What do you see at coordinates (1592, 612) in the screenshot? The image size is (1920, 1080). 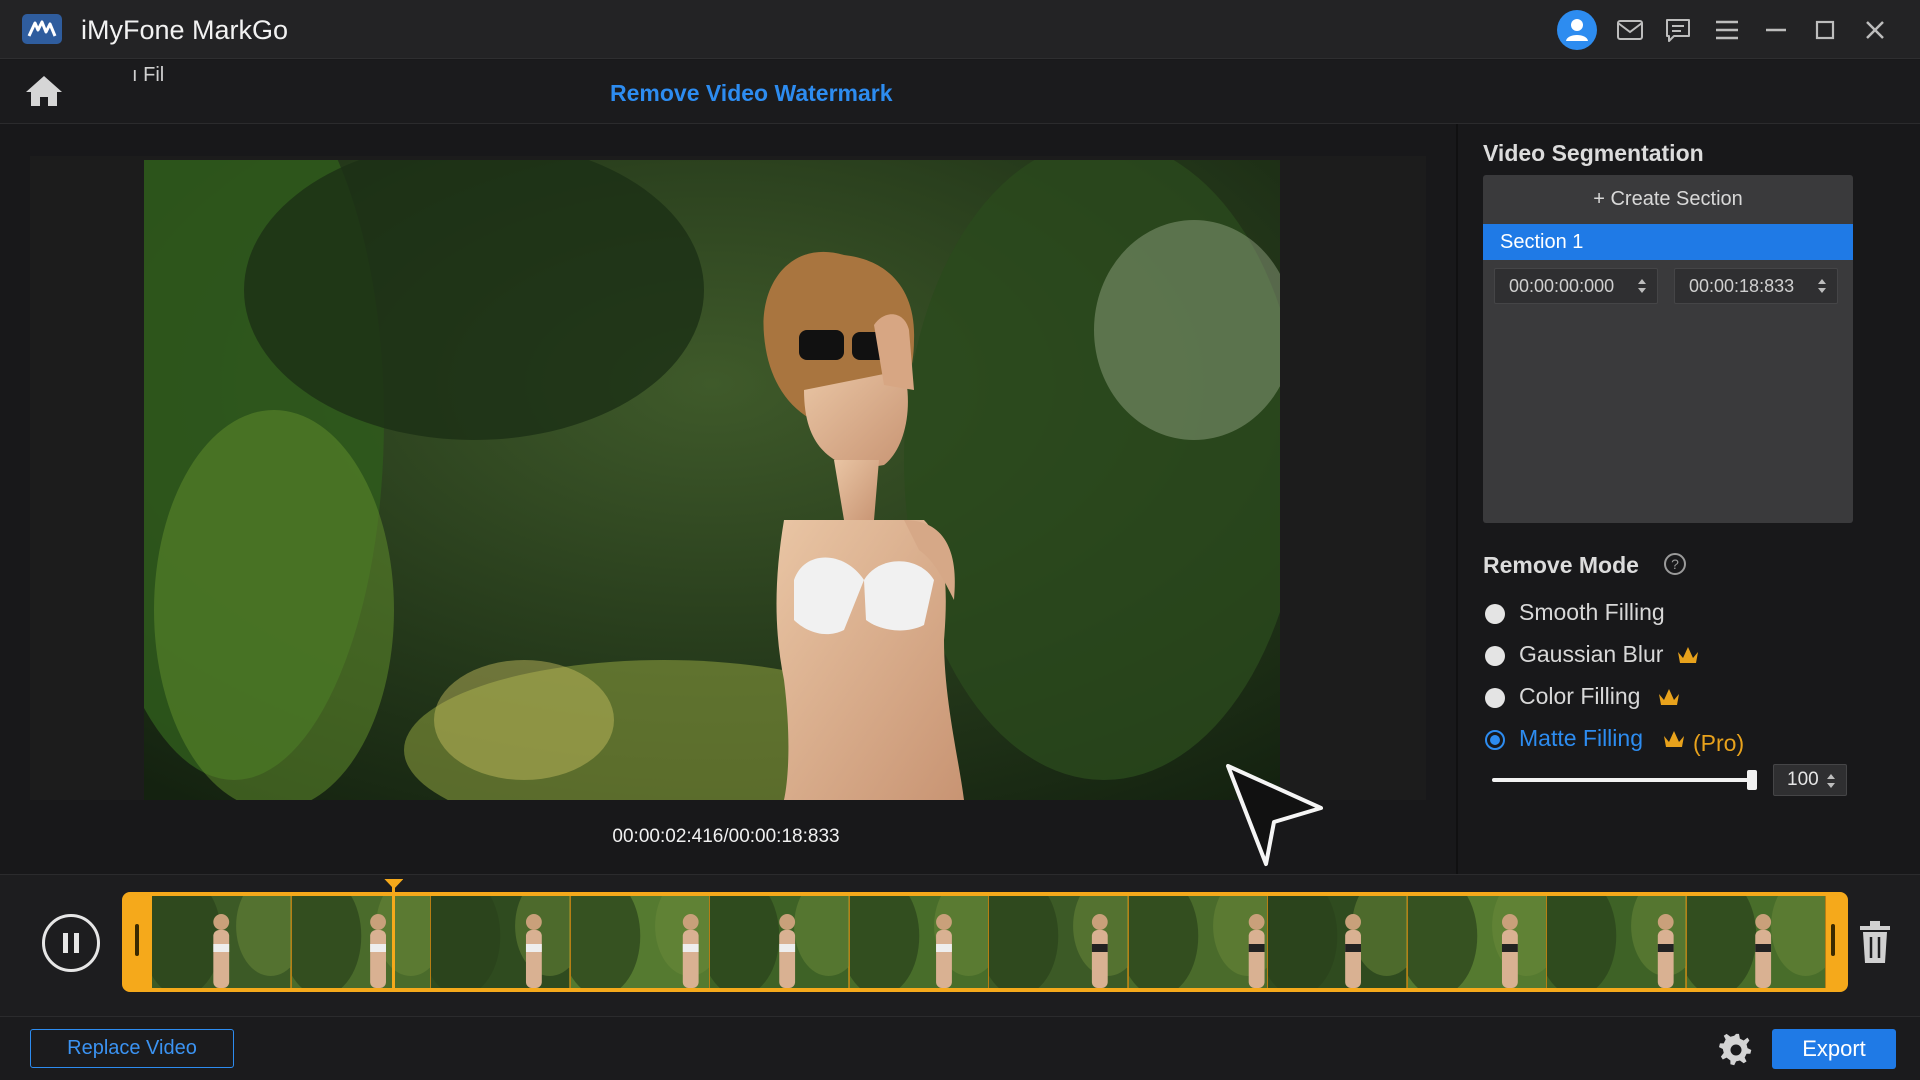 I see `mode-label: Smooth Filling` at bounding box center [1592, 612].